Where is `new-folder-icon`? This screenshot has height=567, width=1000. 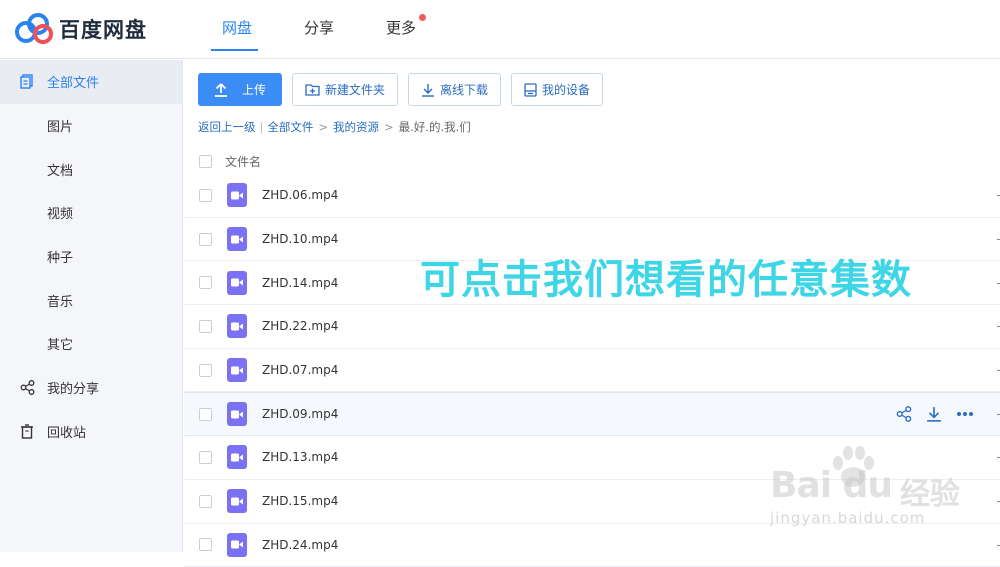 new-folder-icon is located at coordinates (312, 89).